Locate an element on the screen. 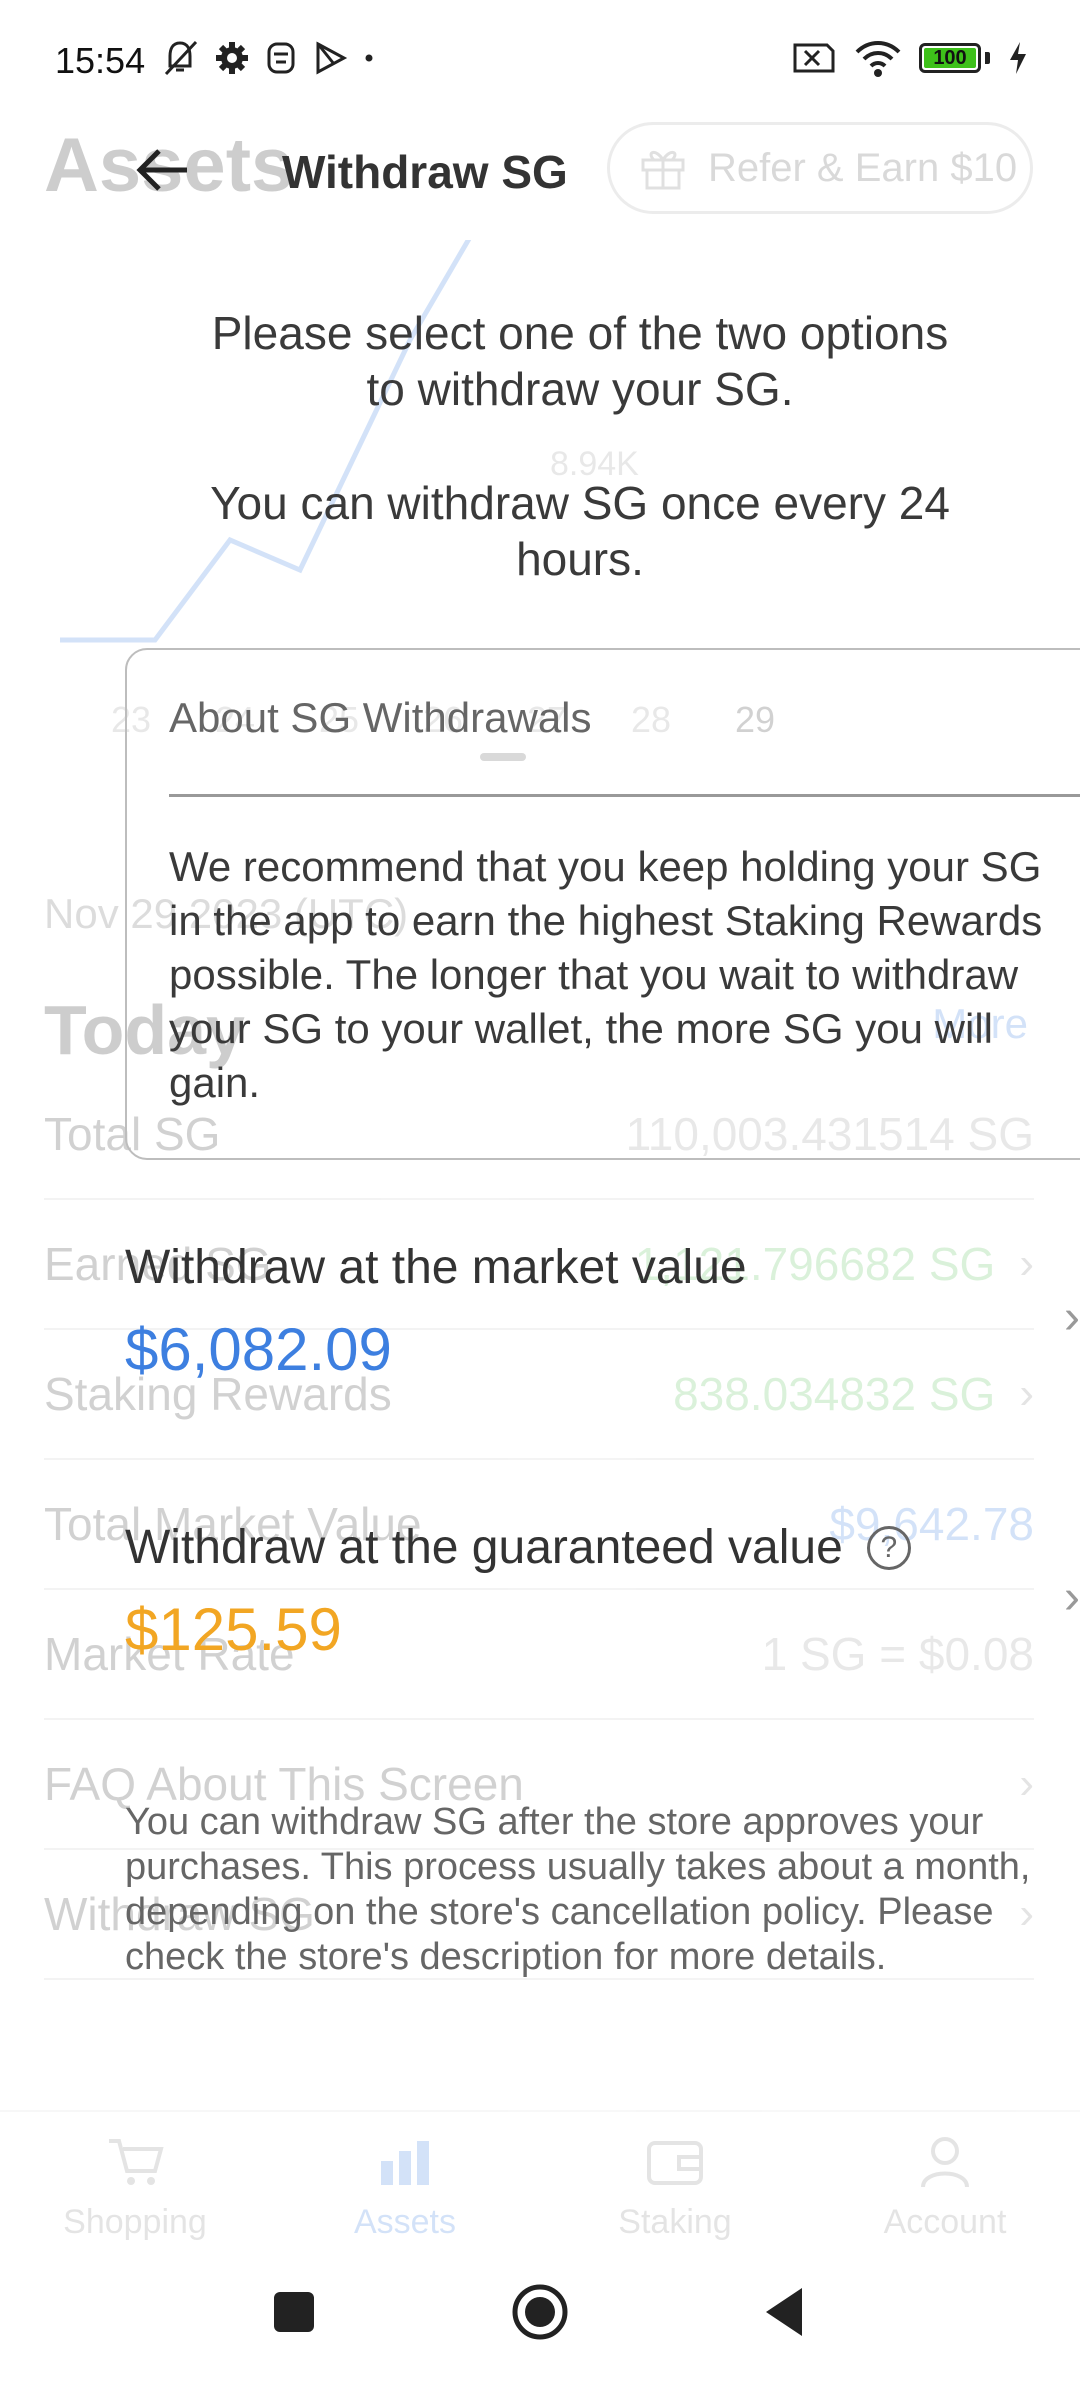 This screenshot has height=2400, width=1080. intro-line: to withdraw your SG. is located at coordinates (580, 389).